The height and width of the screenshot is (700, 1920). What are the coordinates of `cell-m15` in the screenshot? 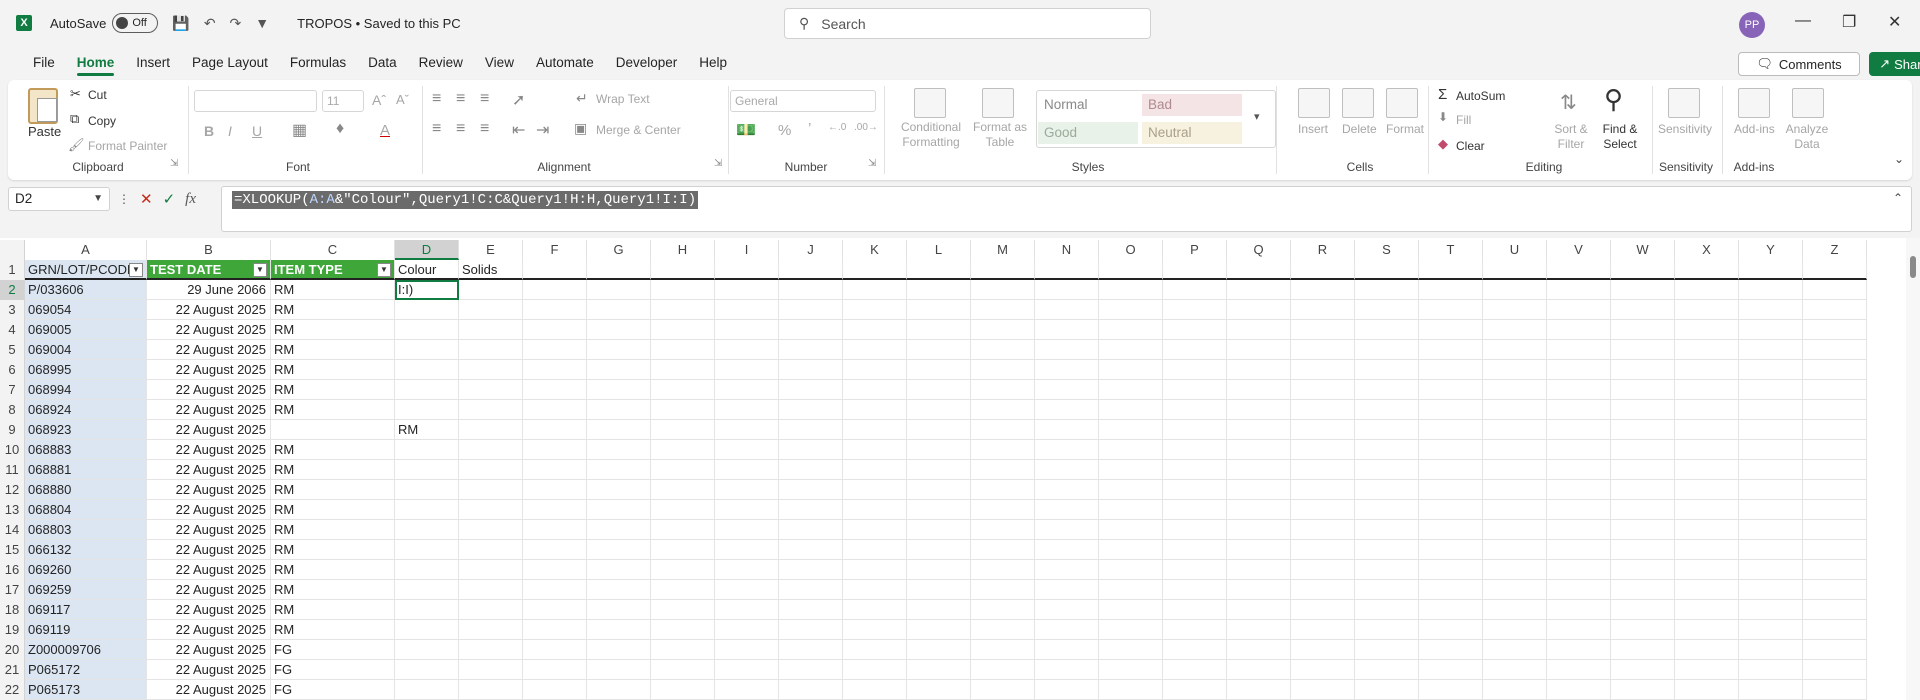 It's located at (1003, 550).